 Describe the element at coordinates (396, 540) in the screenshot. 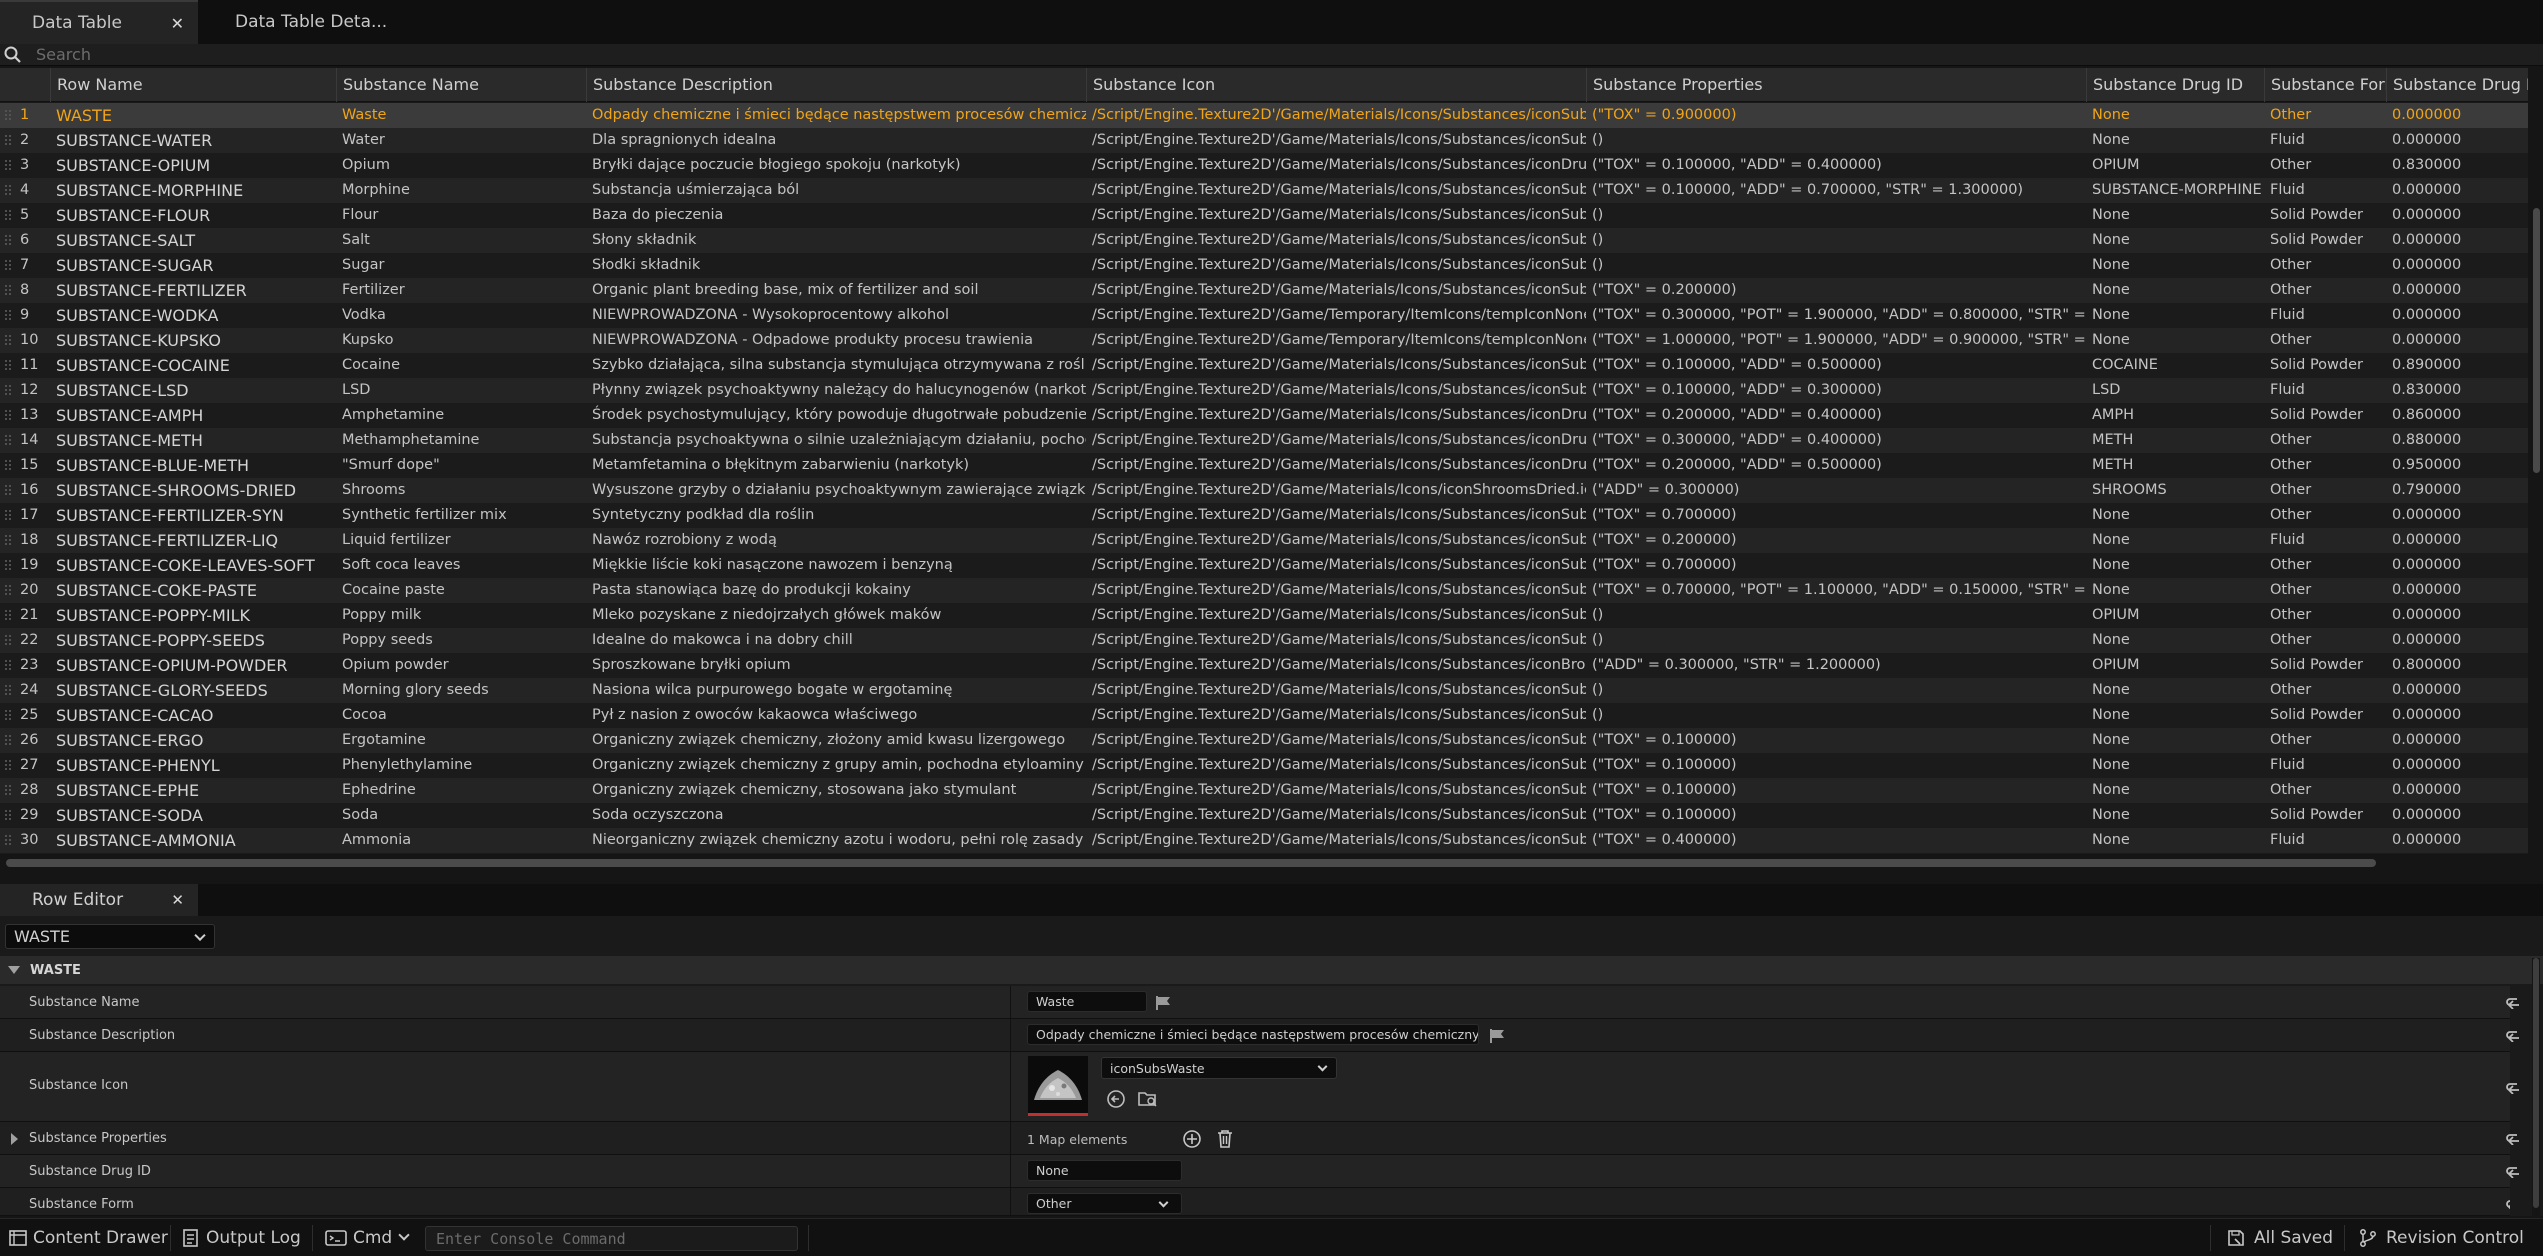

I see `table-cell: Liquid fertilizer` at that location.